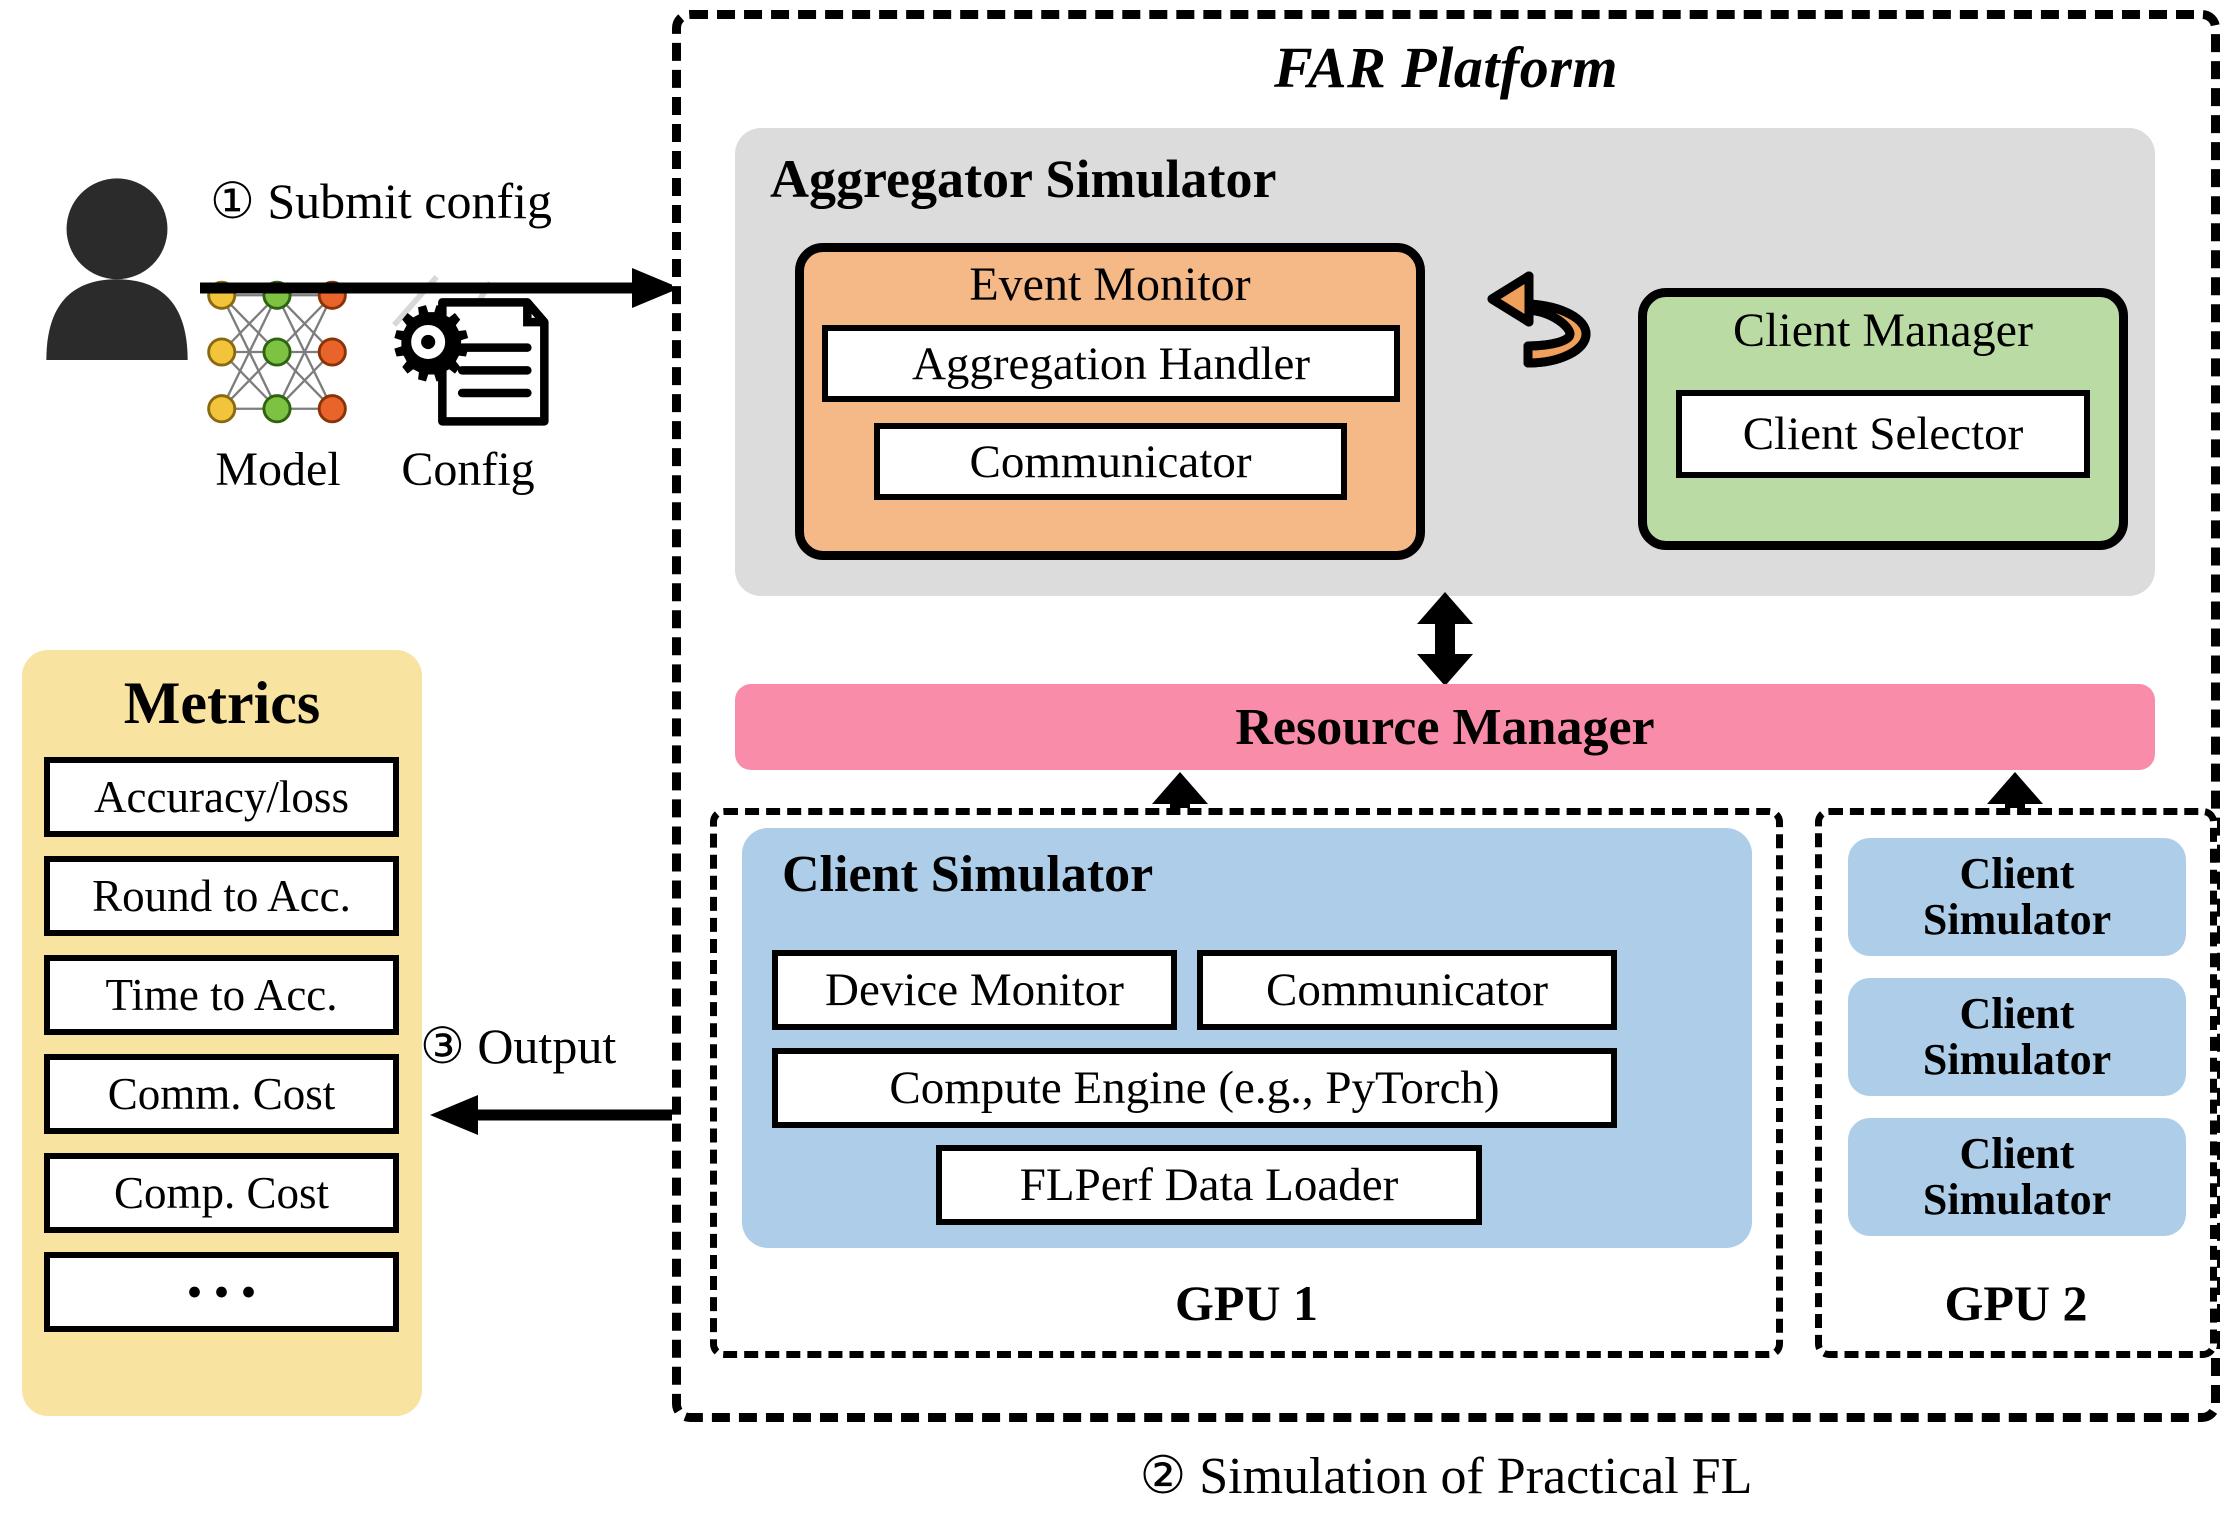 The height and width of the screenshot is (1530, 2240). What do you see at coordinates (221, 1292) in the screenshot?
I see `metric-row: • • •` at bounding box center [221, 1292].